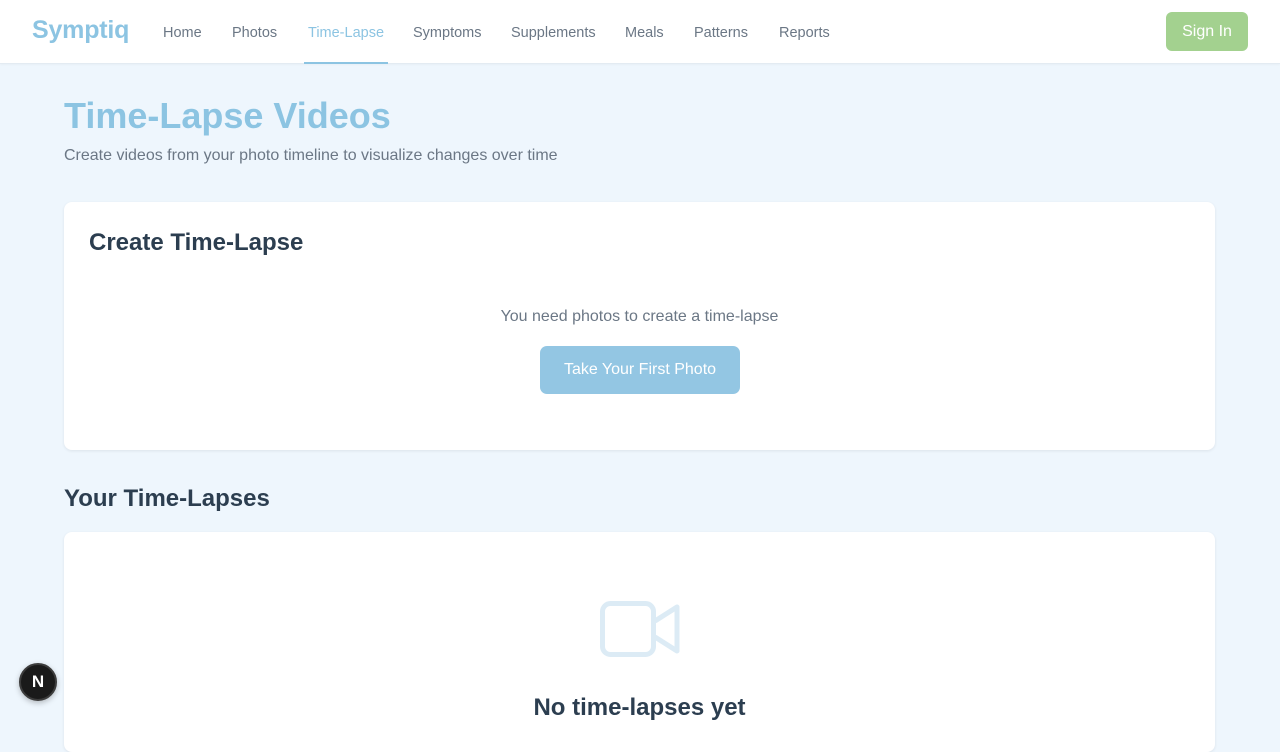 This screenshot has height=752, width=1280. I want to click on your-time-lapses-heading: Your Time-Lapses, so click(167, 498).